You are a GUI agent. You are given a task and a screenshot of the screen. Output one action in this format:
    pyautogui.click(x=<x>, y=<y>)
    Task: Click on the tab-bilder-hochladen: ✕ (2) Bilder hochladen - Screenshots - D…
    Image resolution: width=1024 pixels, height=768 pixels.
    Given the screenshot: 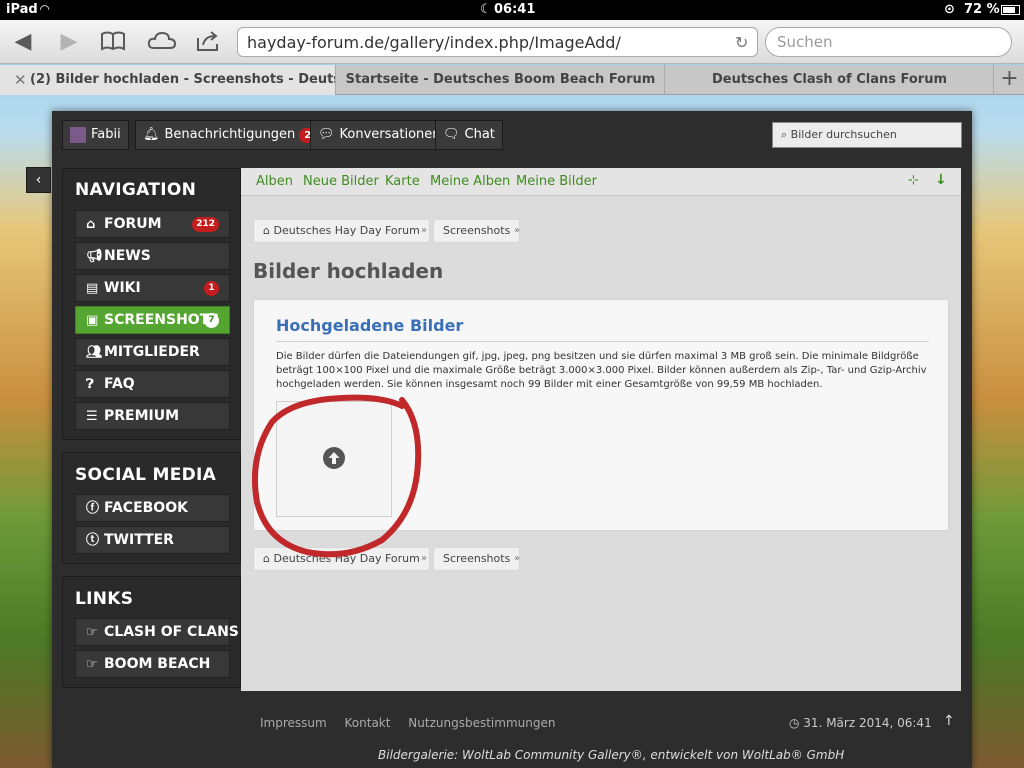 What is the action you would take?
    pyautogui.click(x=168, y=80)
    